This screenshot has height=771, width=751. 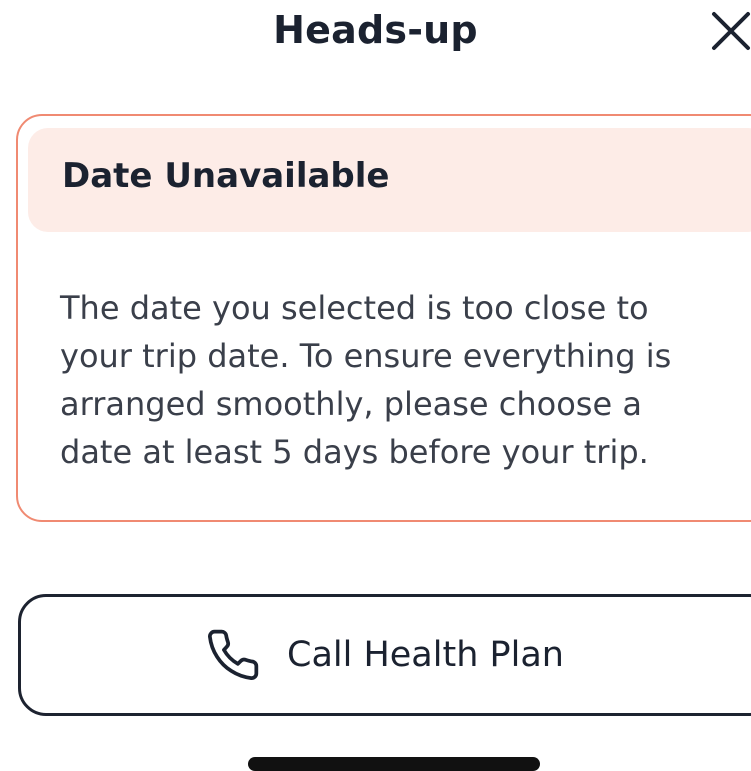 I want to click on call-button-label: Call Health Plan, so click(x=425, y=655).